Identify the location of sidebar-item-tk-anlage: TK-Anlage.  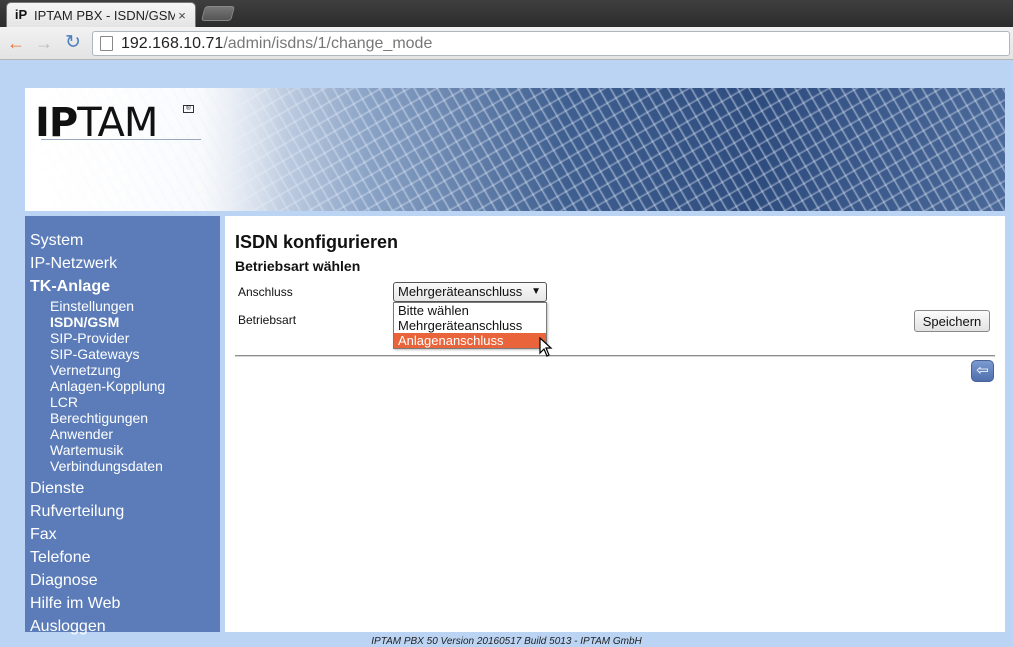
(122, 286).